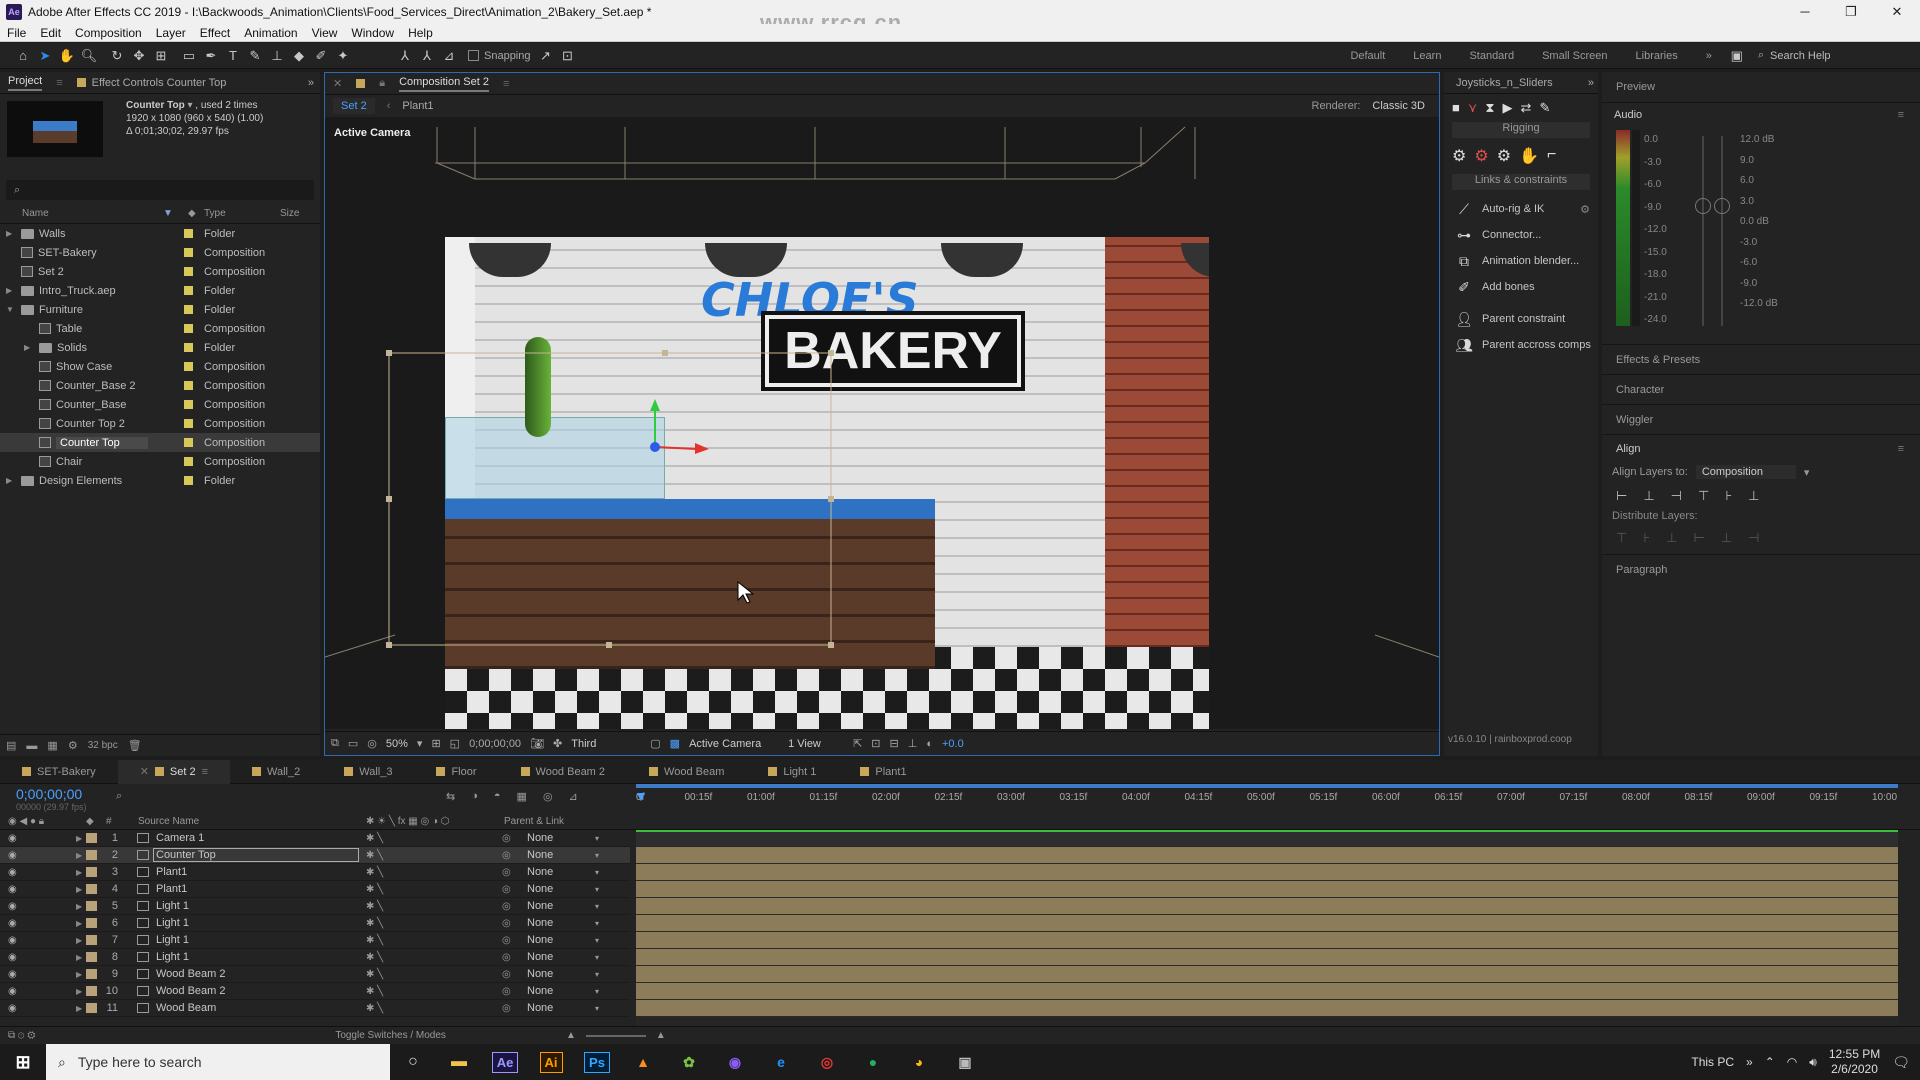 Image resolution: width=1920 pixels, height=1080 pixels. What do you see at coordinates (1854, 1069) in the screenshot?
I see `clock-date: 2/6/2020` at bounding box center [1854, 1069].